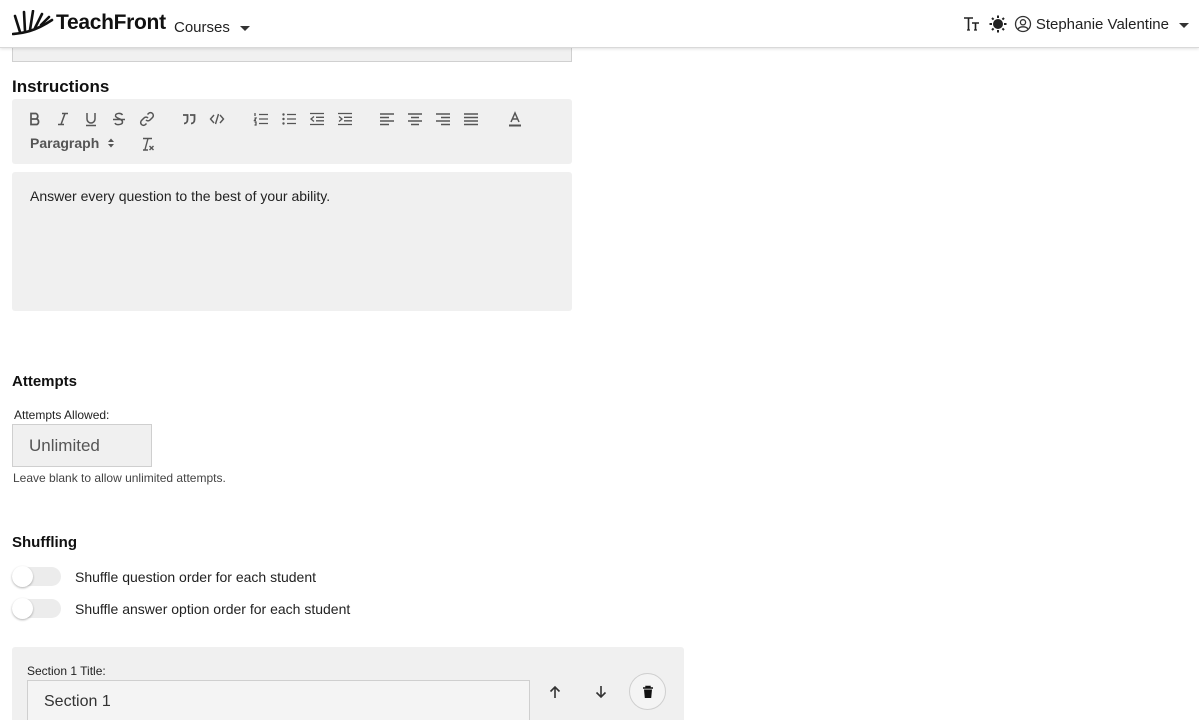  Describe the element at coordinates (278, 700) in the screenshot. I see `section-title-input` at that location.